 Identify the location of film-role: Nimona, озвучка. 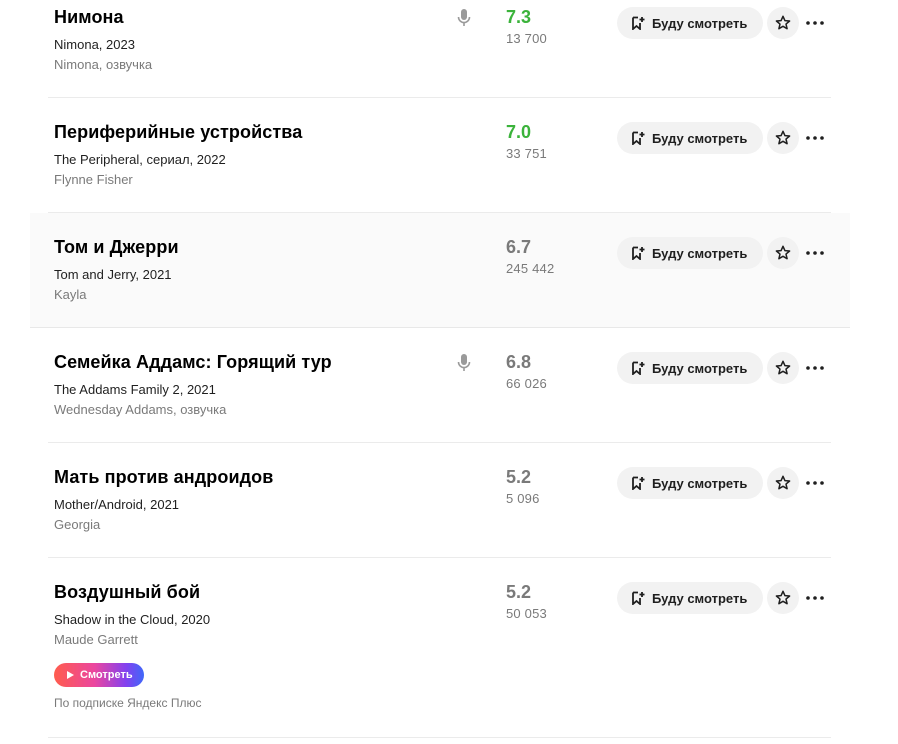
(103, 64).